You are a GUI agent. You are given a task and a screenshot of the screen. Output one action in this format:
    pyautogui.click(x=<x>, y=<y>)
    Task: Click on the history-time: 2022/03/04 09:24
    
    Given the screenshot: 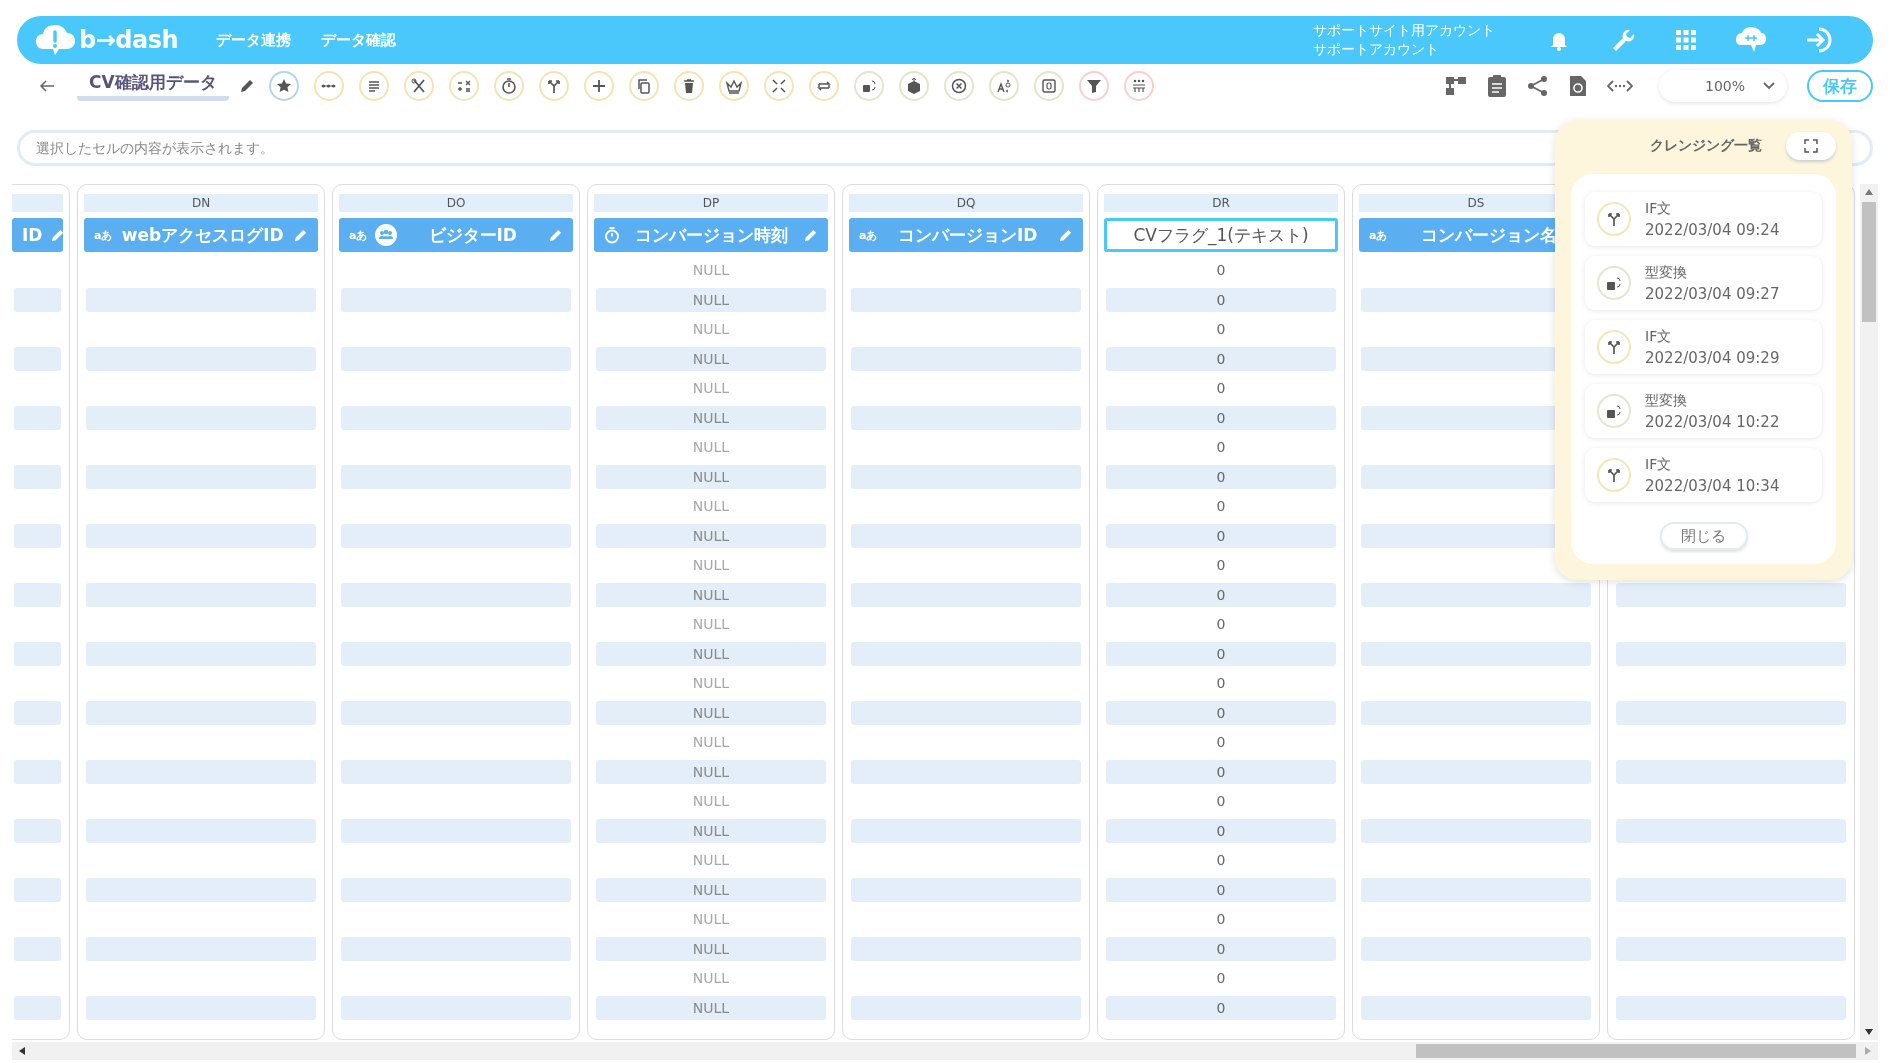 What is the action you would take?
    pyautogui.click(x=1712, y=230)
    